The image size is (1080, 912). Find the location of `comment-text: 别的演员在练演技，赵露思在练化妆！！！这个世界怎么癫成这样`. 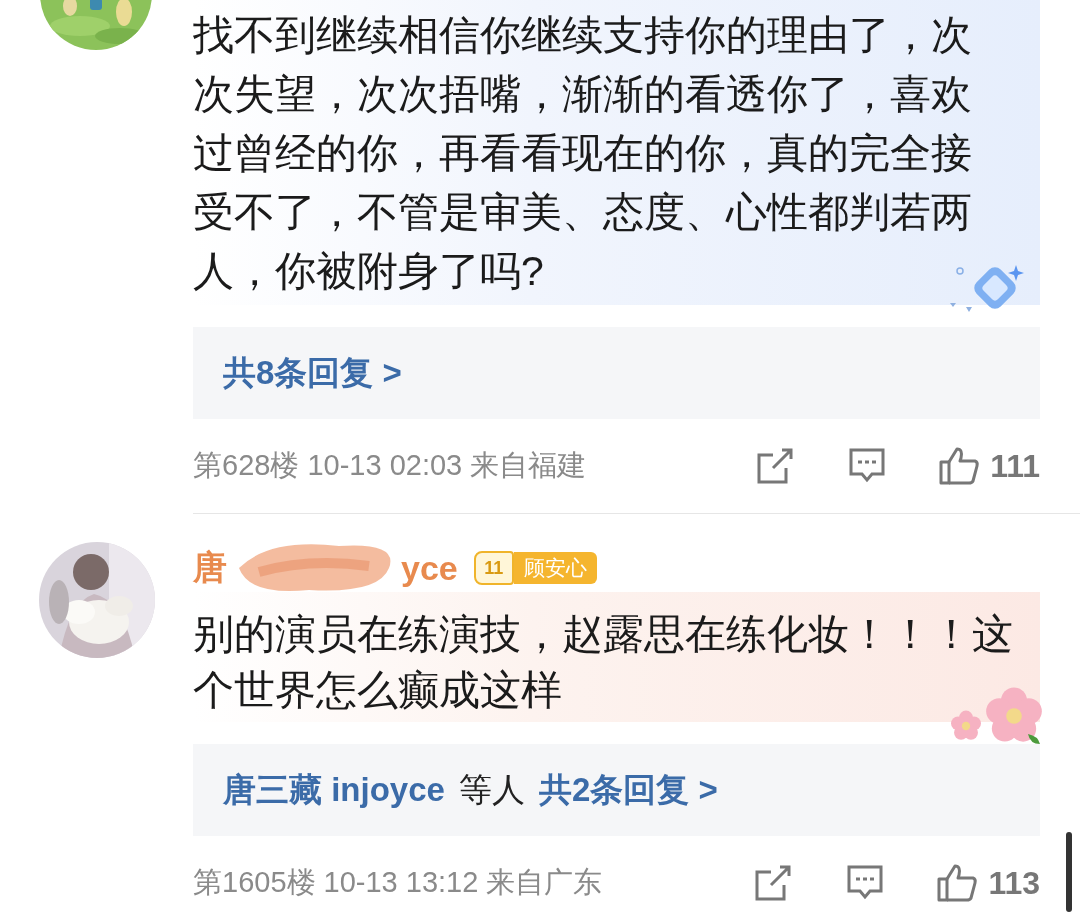

comment-text: 别的演员在练演技，赵露思在练化妆！！！这个世界怎么癫成这样 is located at coordinates (603, 662).